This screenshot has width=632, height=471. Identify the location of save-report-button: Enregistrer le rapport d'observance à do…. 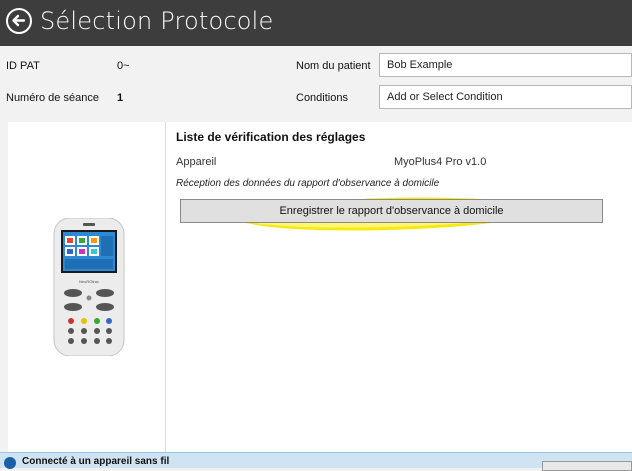
(391, 211).